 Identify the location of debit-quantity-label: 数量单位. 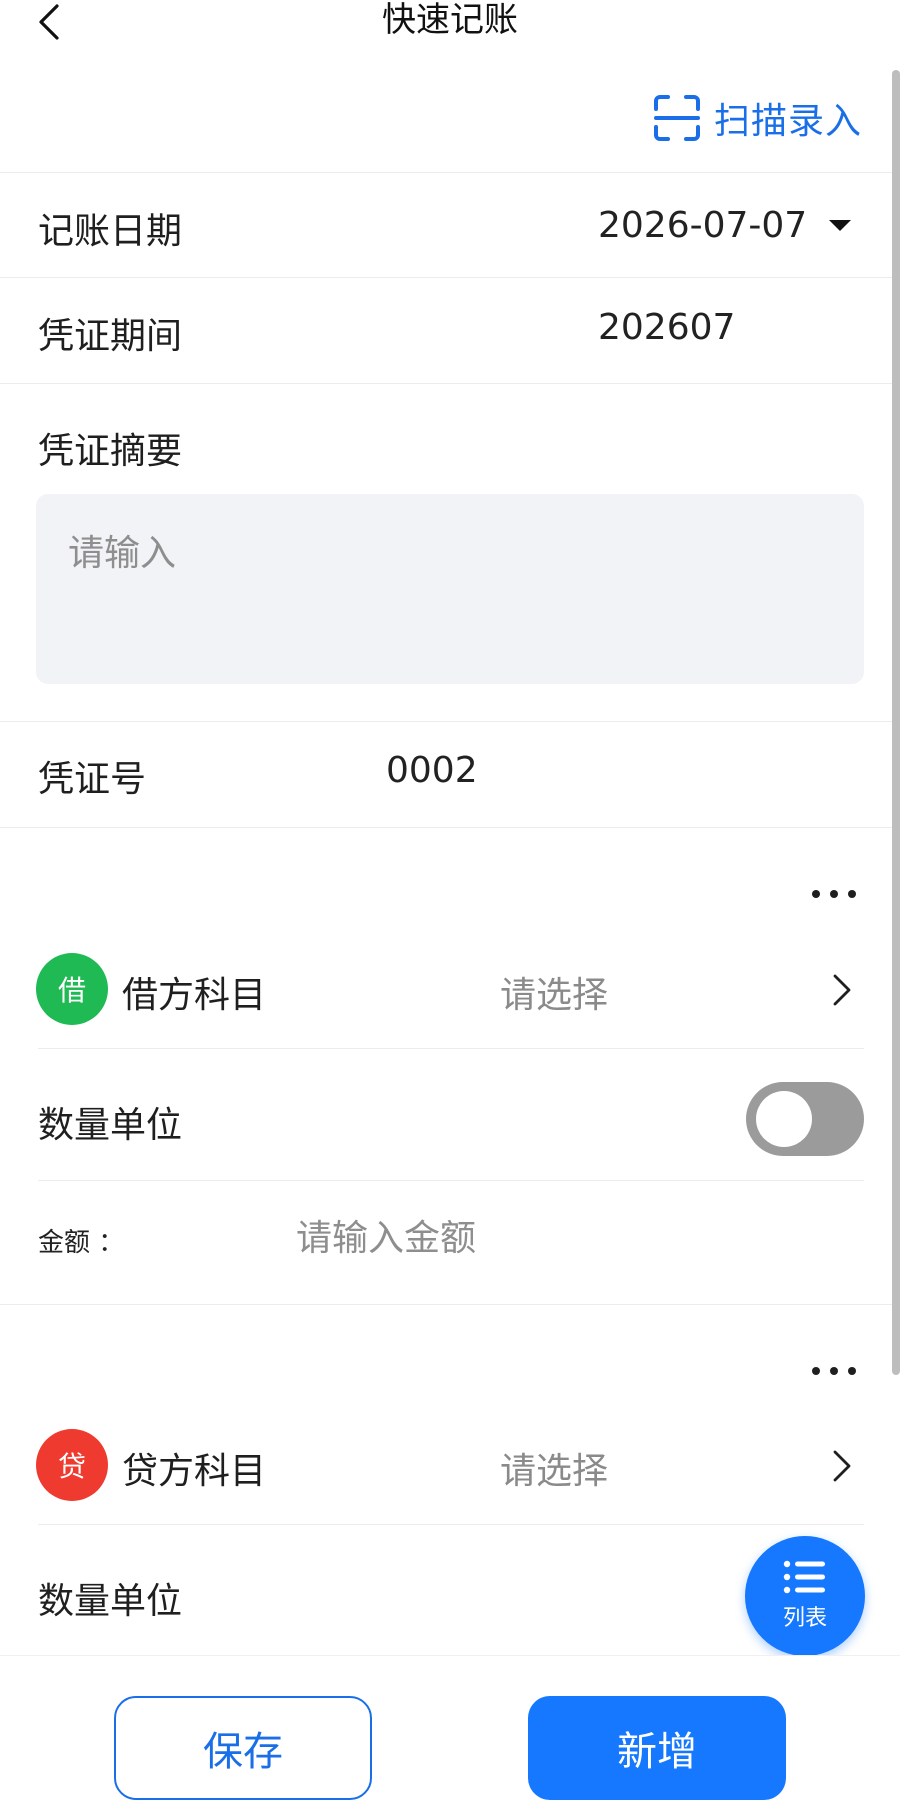
(110, 1125).